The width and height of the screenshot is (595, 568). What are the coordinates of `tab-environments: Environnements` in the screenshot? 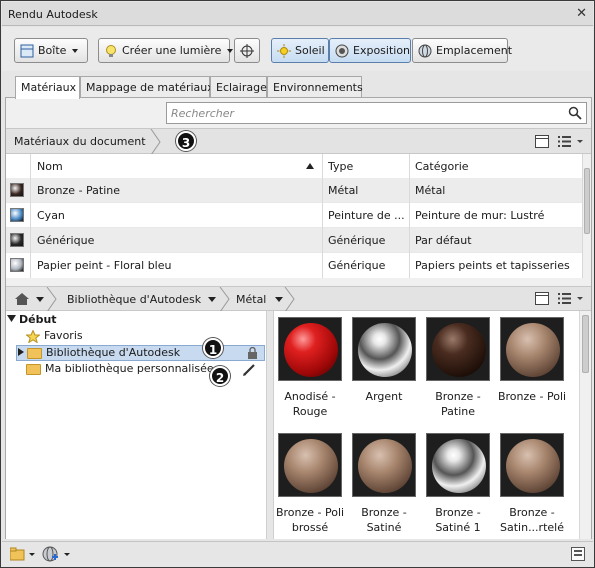 It's located at (315, 87).